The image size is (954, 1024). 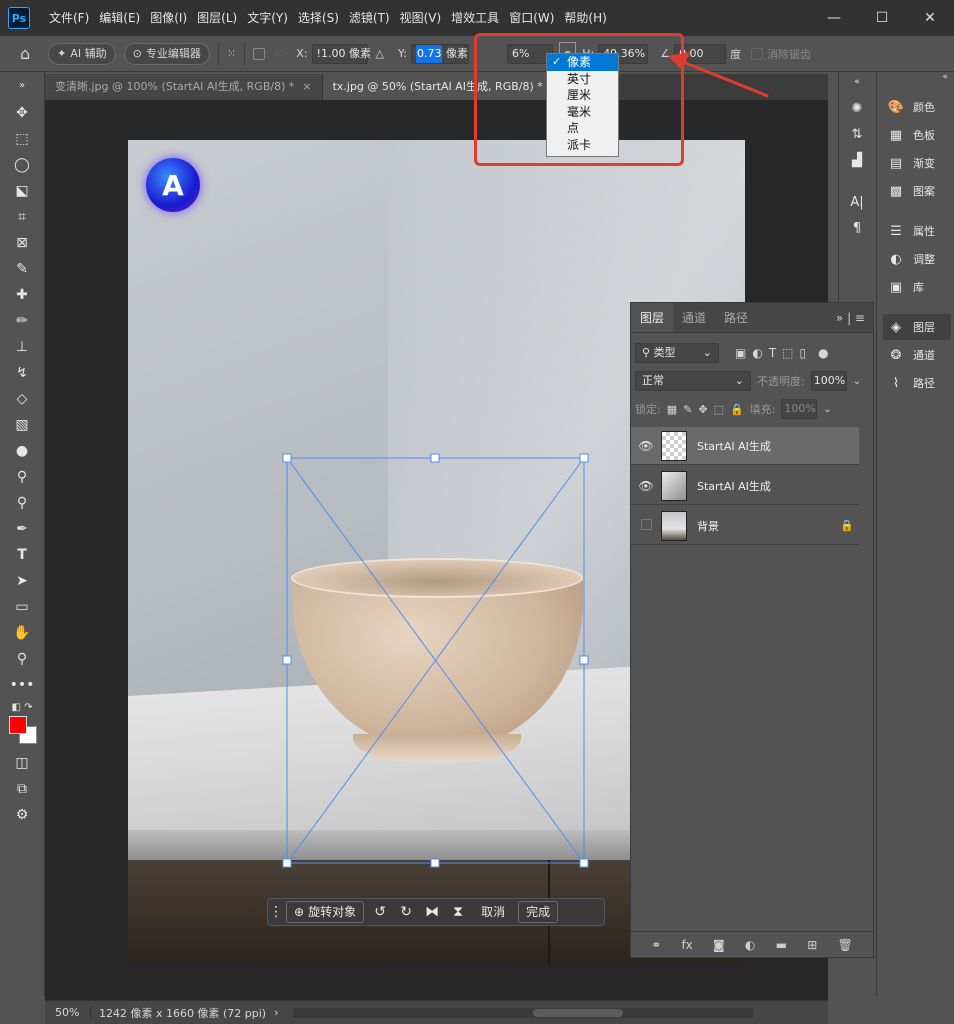 I want to click on dock-gradients: ▤ 渐变, so click(x=917, y=163).